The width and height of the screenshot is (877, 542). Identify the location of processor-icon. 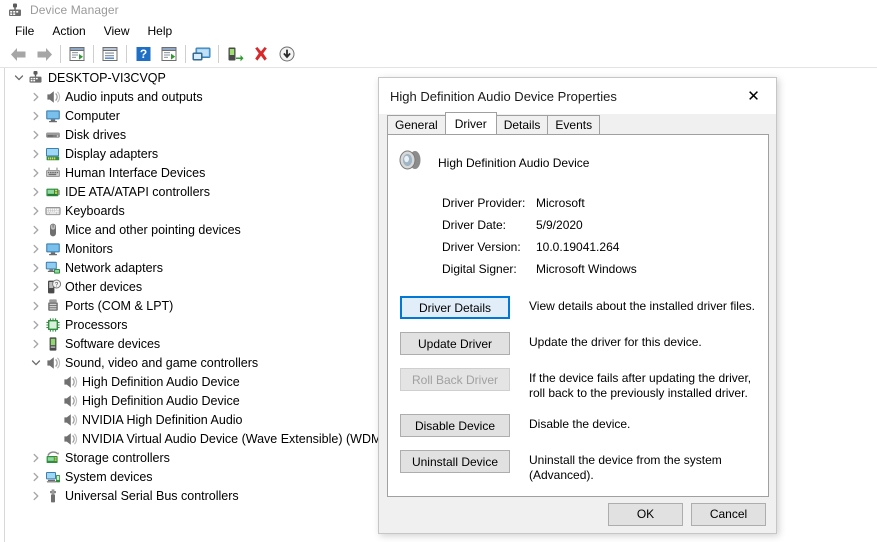
(53, 324).